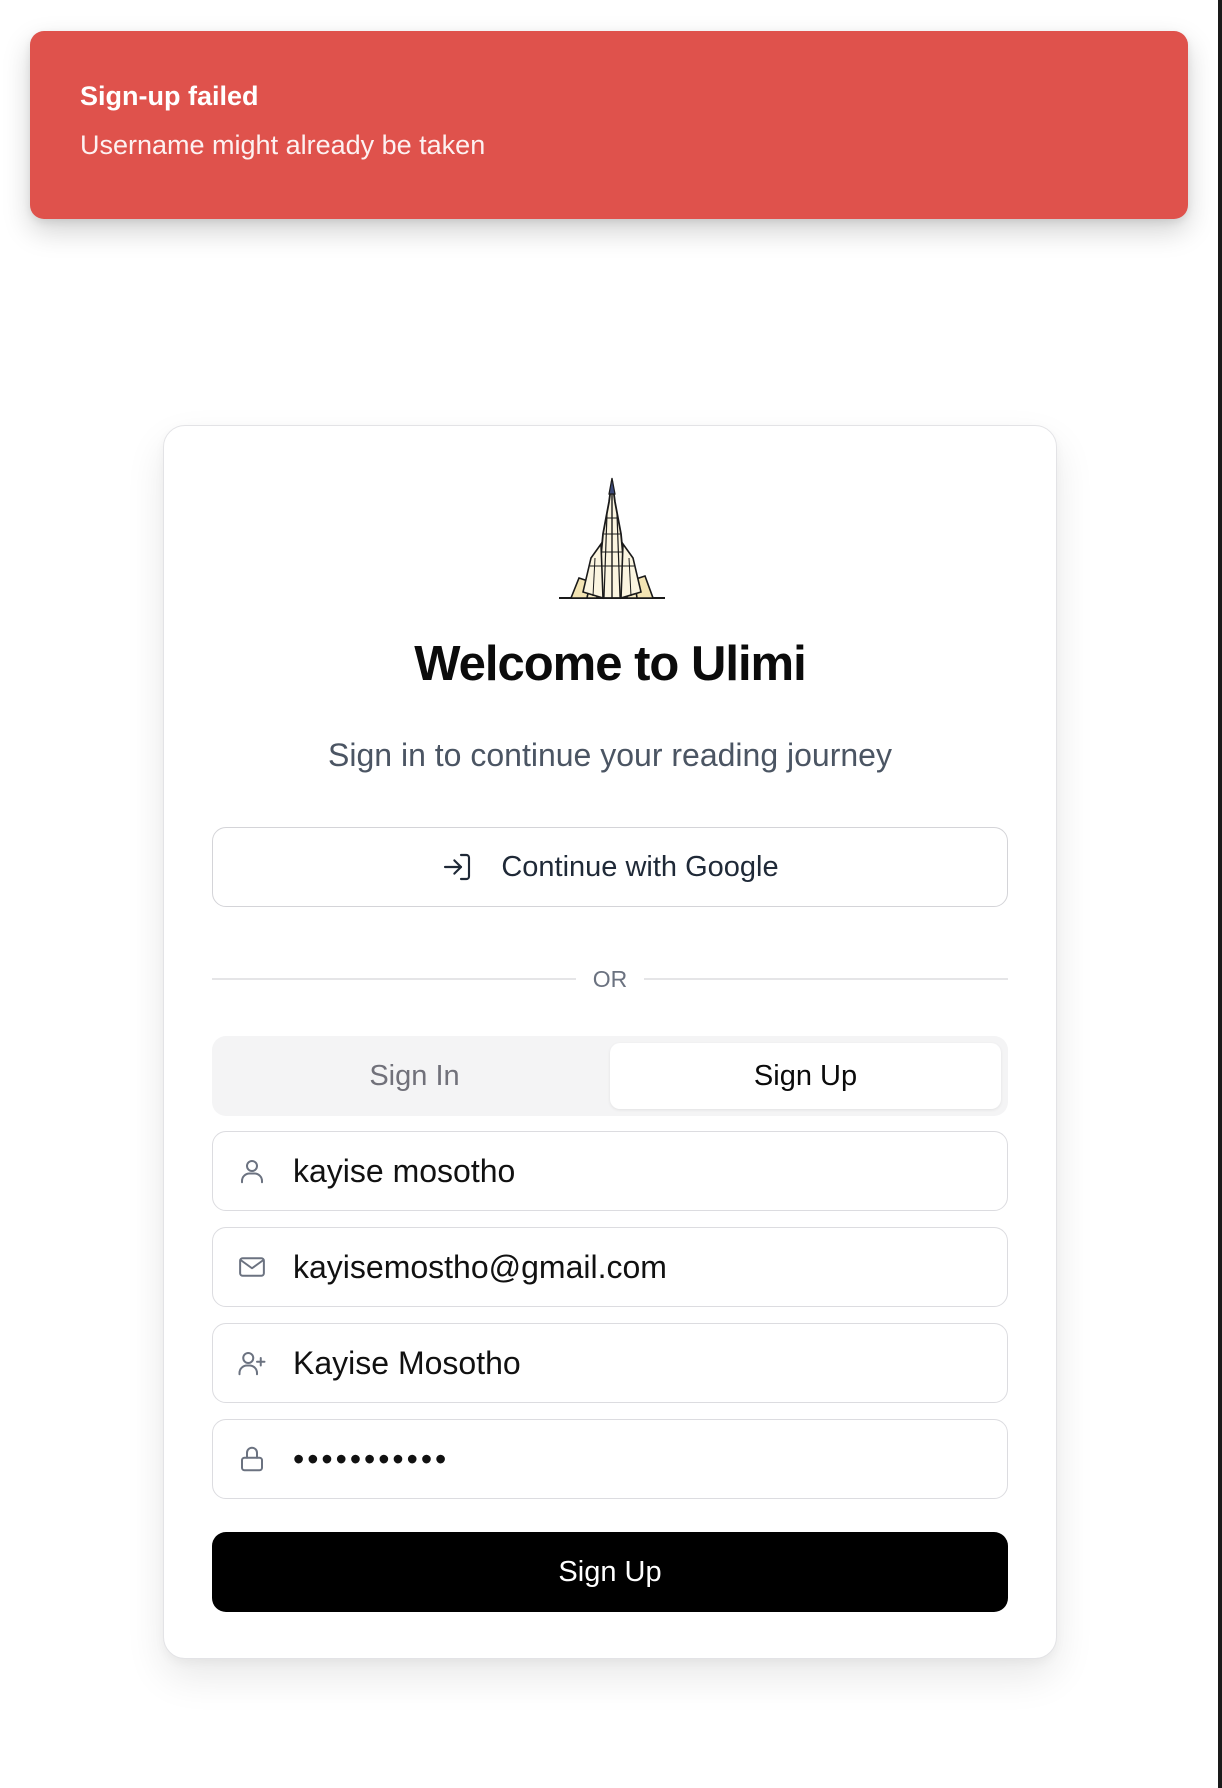 Image resolution: width=1222 pixels, height=1788 pixels. I want to click on google-button-label: Continue with Google, so click(640, 866).